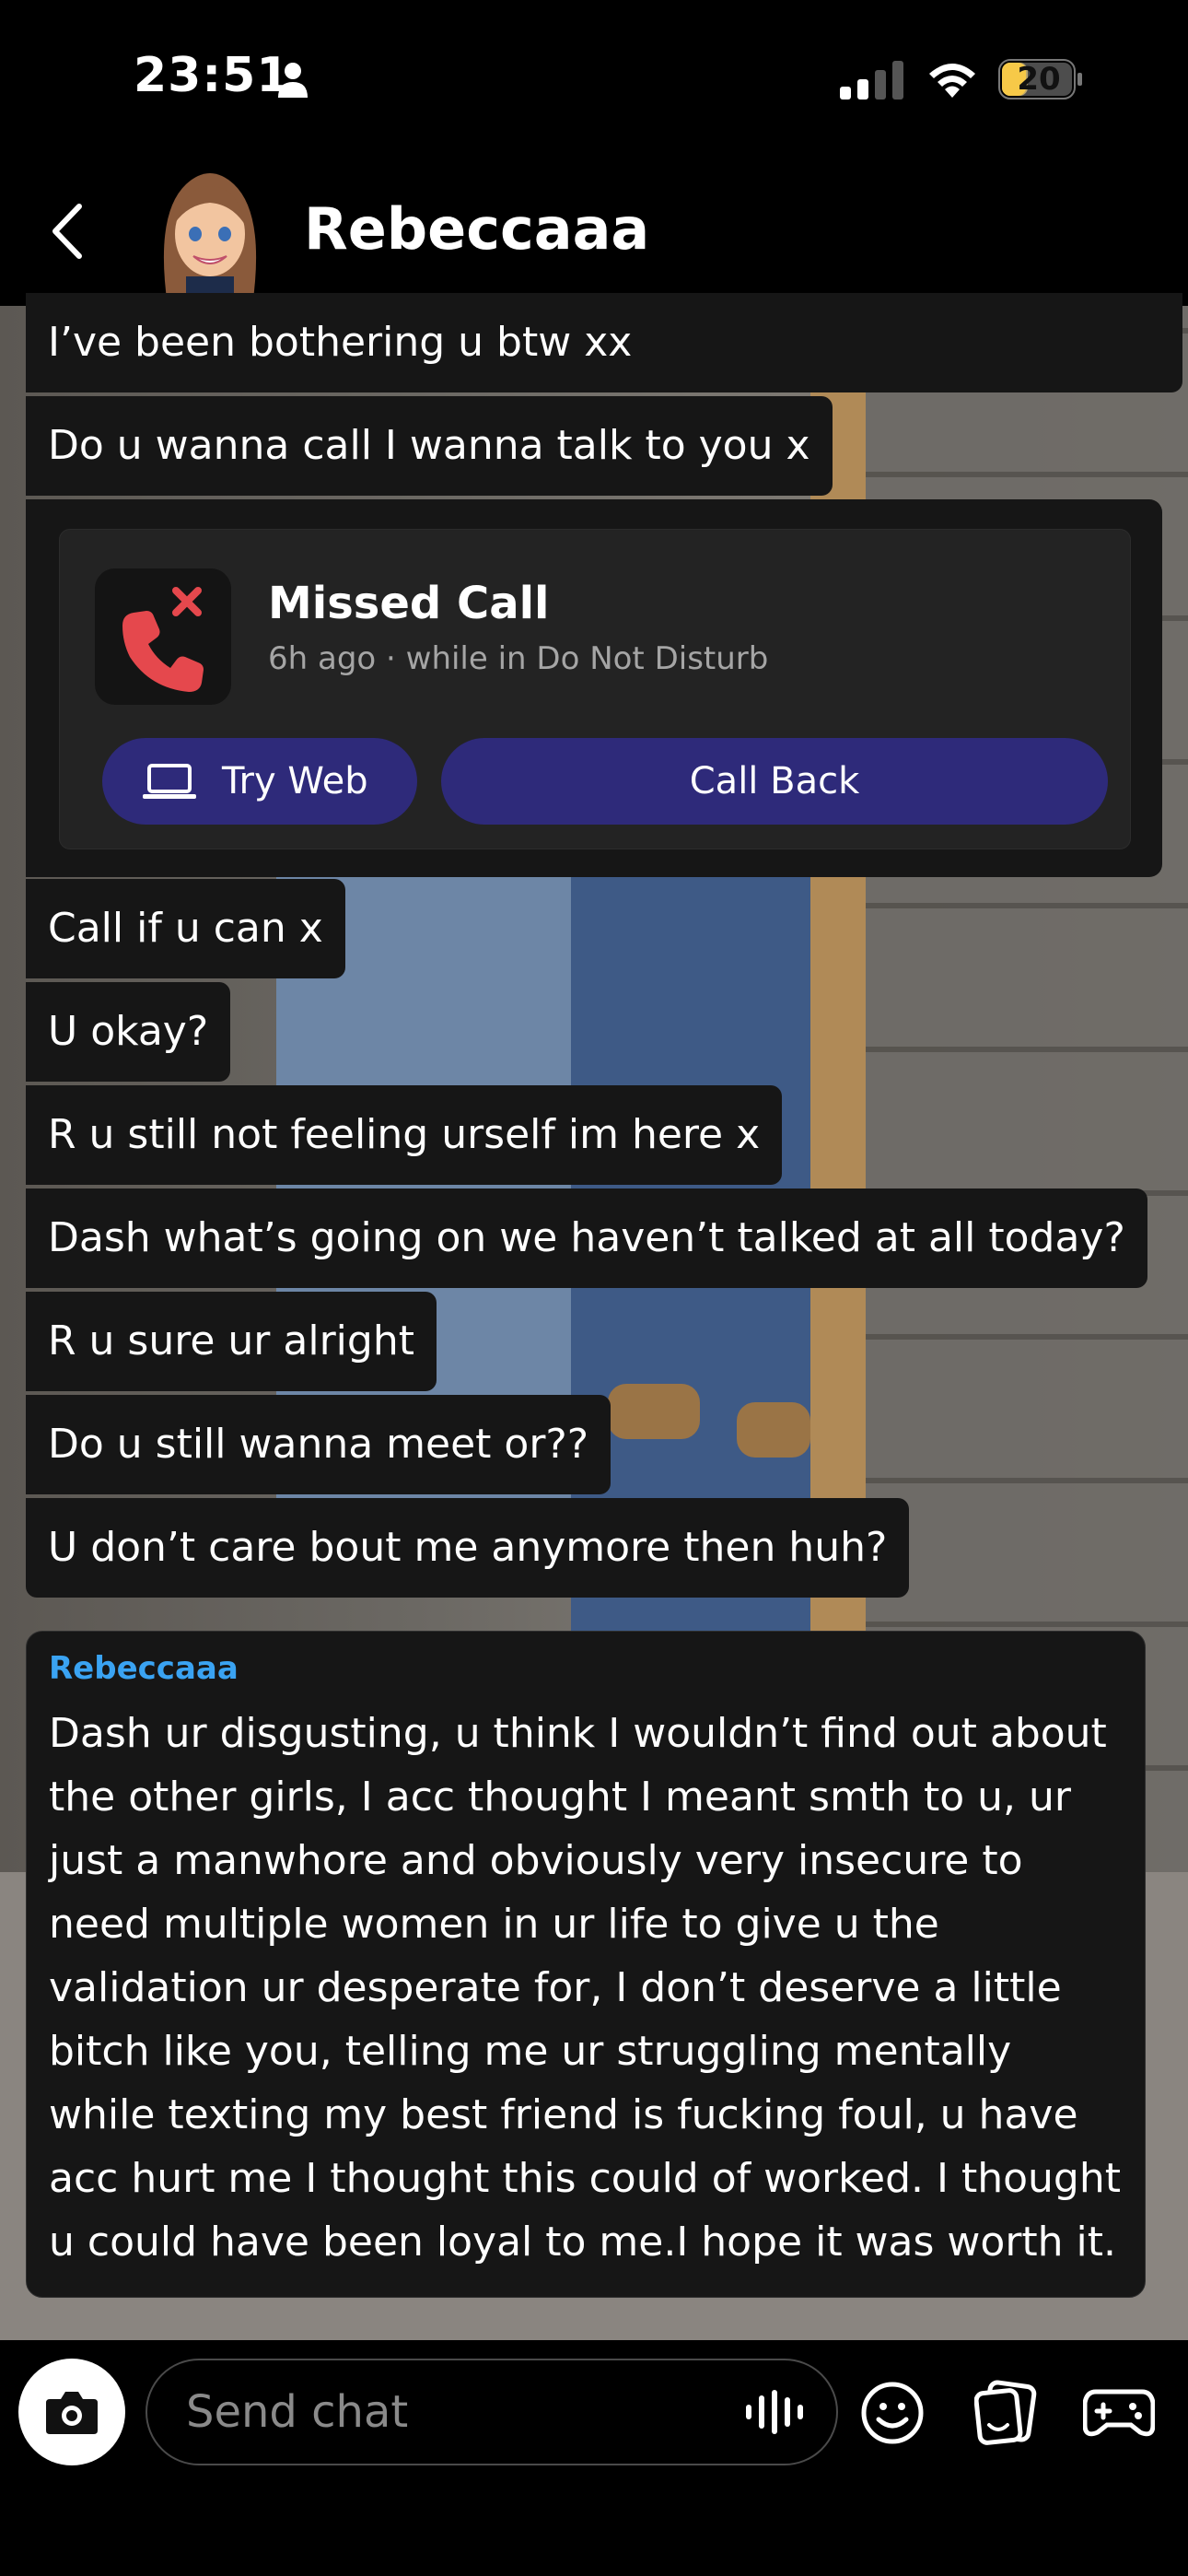 This screenshot has height=2576, width=1188. What do you see at coordinates (163, 636) in the screenshot?
I see `missed-call-icon` at bounding box center [163, 636].